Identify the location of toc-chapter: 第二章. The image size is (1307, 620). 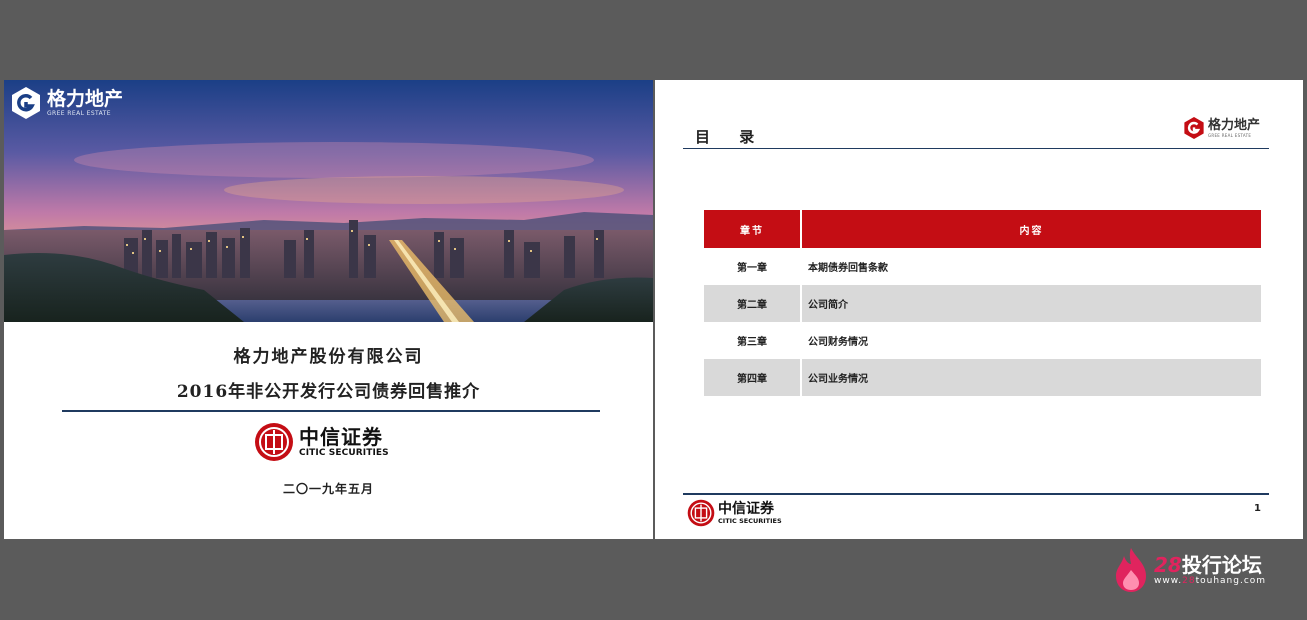
(753, 303).